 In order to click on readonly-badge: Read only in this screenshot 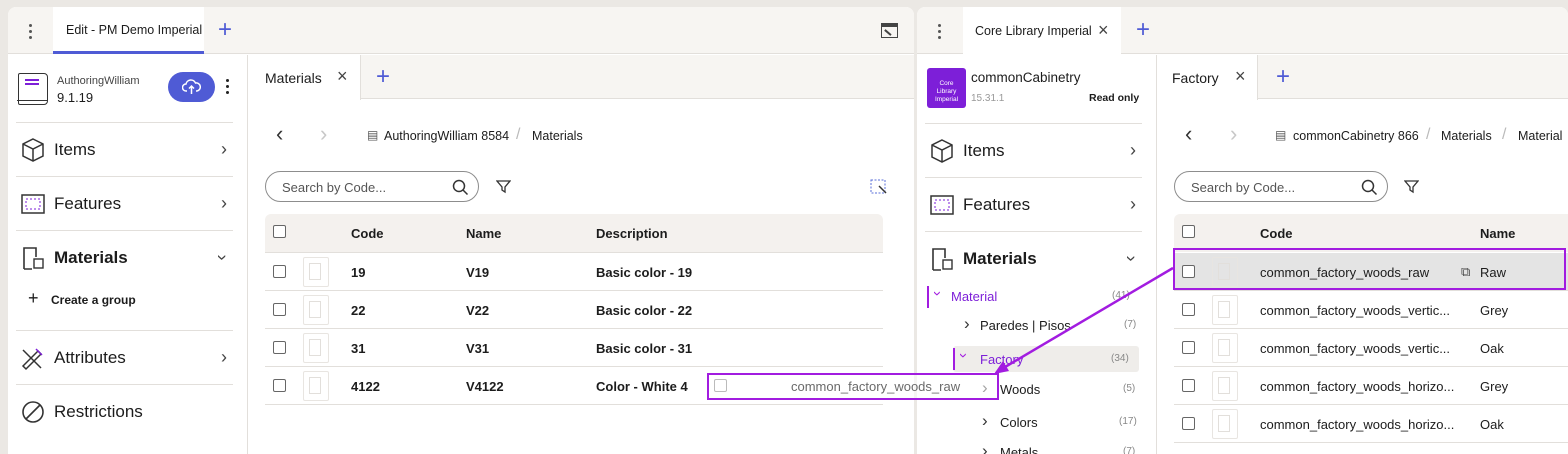, I will do `click(1114, 98)`.